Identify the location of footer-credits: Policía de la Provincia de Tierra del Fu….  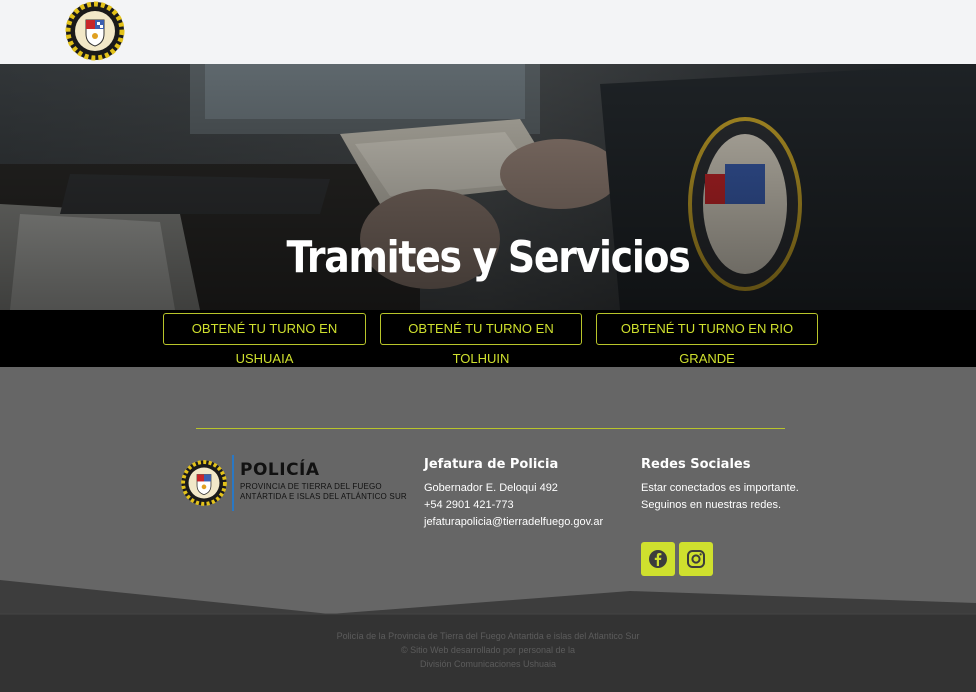
(488, 650).